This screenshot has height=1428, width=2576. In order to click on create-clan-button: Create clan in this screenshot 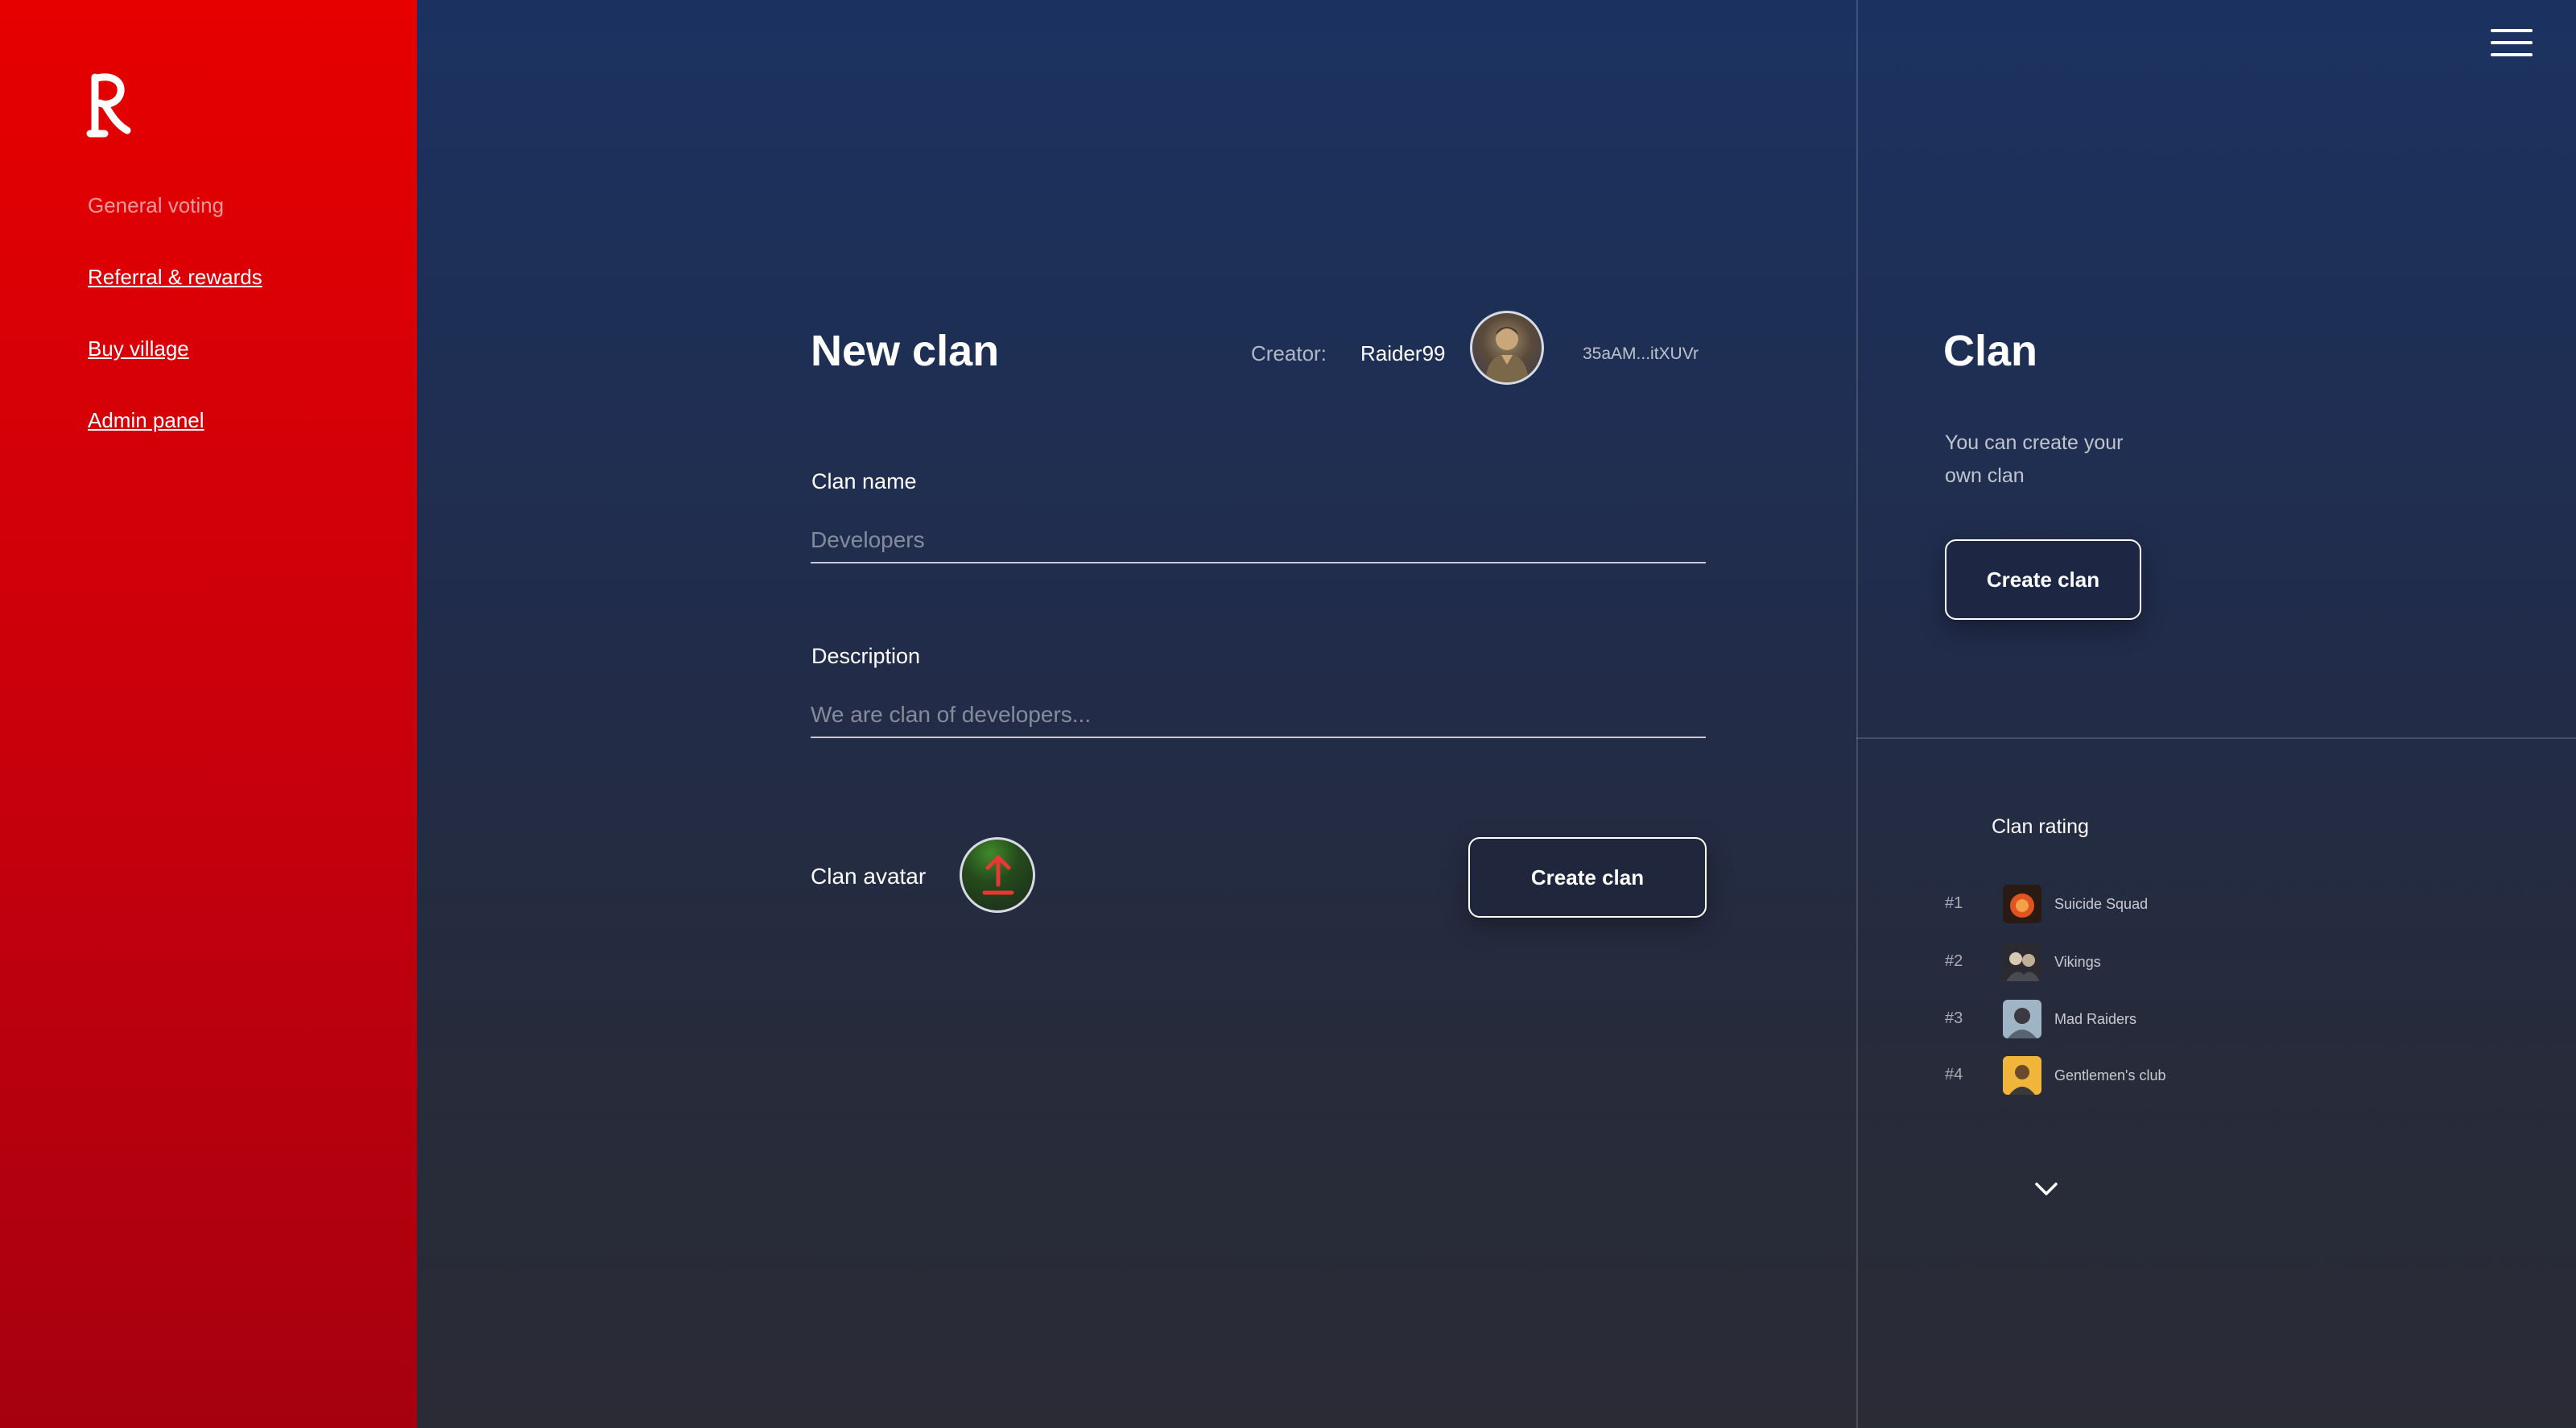, I will do `click(1587, 878)`.